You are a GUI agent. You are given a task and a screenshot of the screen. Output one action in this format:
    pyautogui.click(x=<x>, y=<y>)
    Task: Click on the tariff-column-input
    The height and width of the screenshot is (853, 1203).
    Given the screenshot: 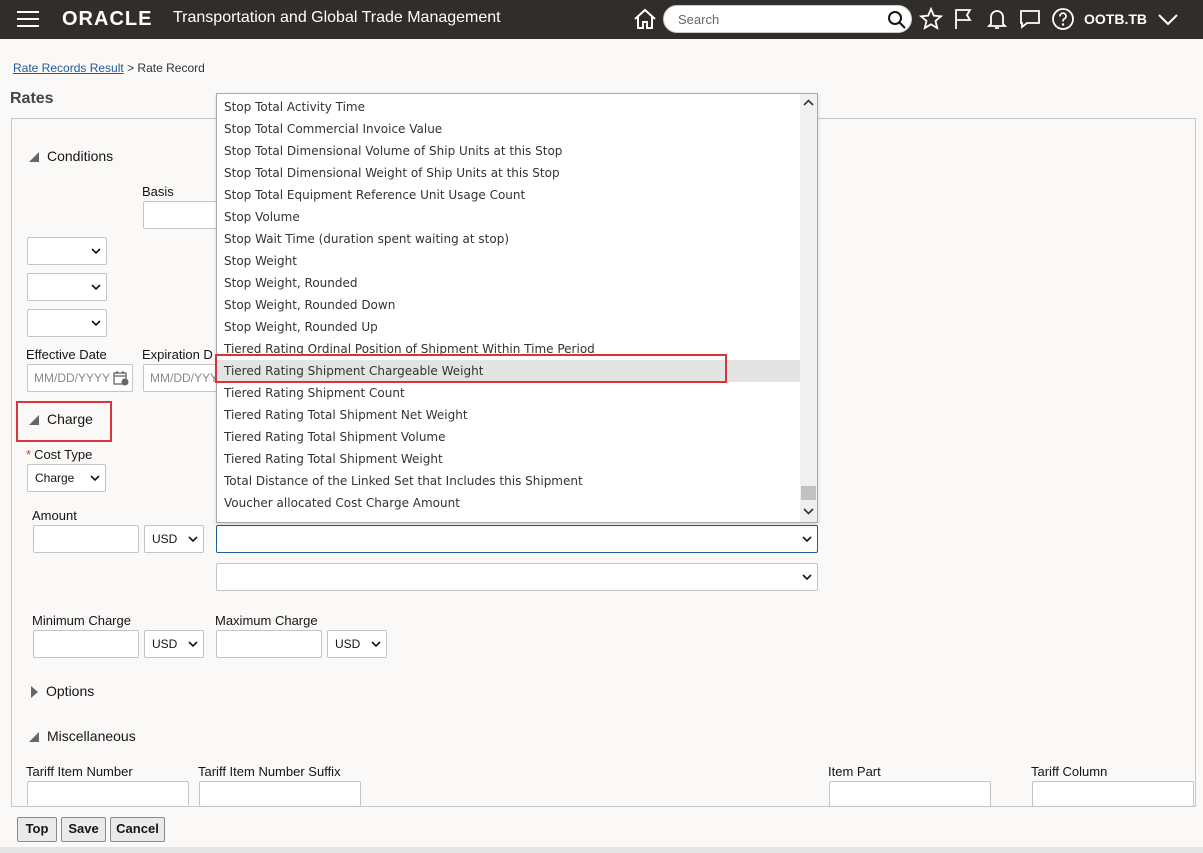 What is the action you would take?
    pyautogui.click(x=1113, y=794)
    